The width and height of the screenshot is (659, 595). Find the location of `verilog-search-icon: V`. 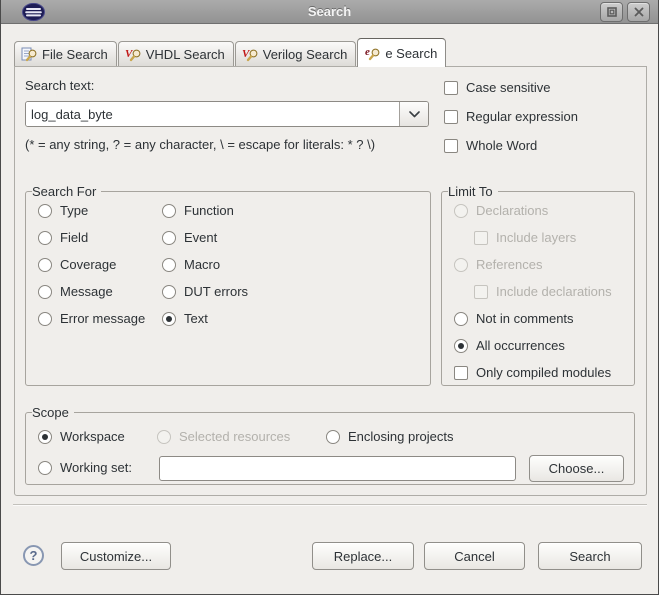

verilog-search-icon: V is located at coordinates (250, 54).